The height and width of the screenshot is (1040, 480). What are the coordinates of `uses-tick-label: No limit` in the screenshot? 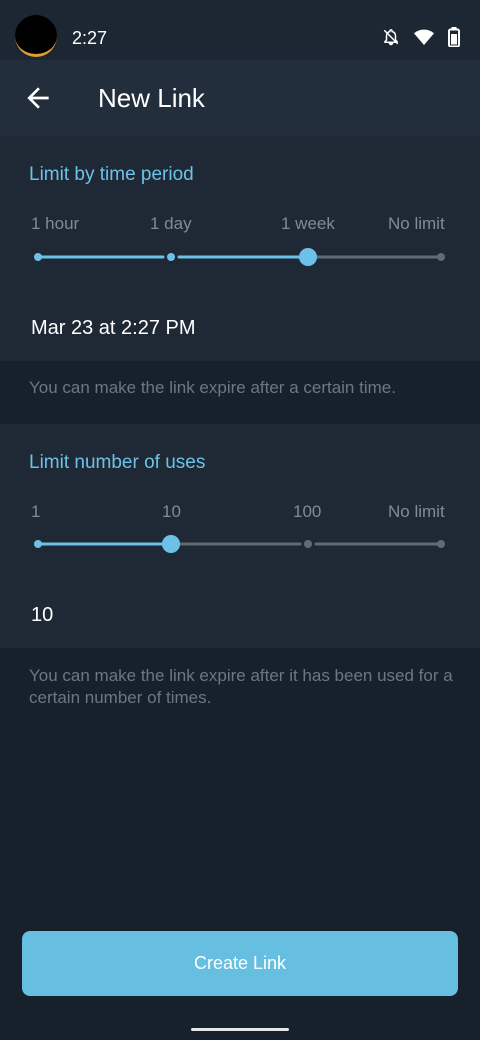 It's located at (416, 511).